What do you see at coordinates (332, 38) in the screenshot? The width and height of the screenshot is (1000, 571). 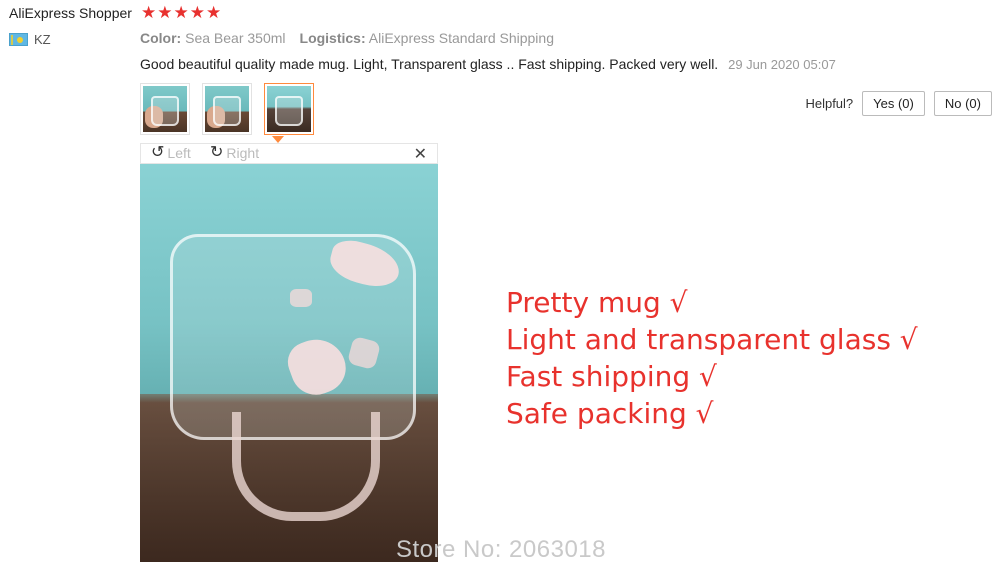 I see `logistics-label: Logistics:` at bounding box center [332, 38].